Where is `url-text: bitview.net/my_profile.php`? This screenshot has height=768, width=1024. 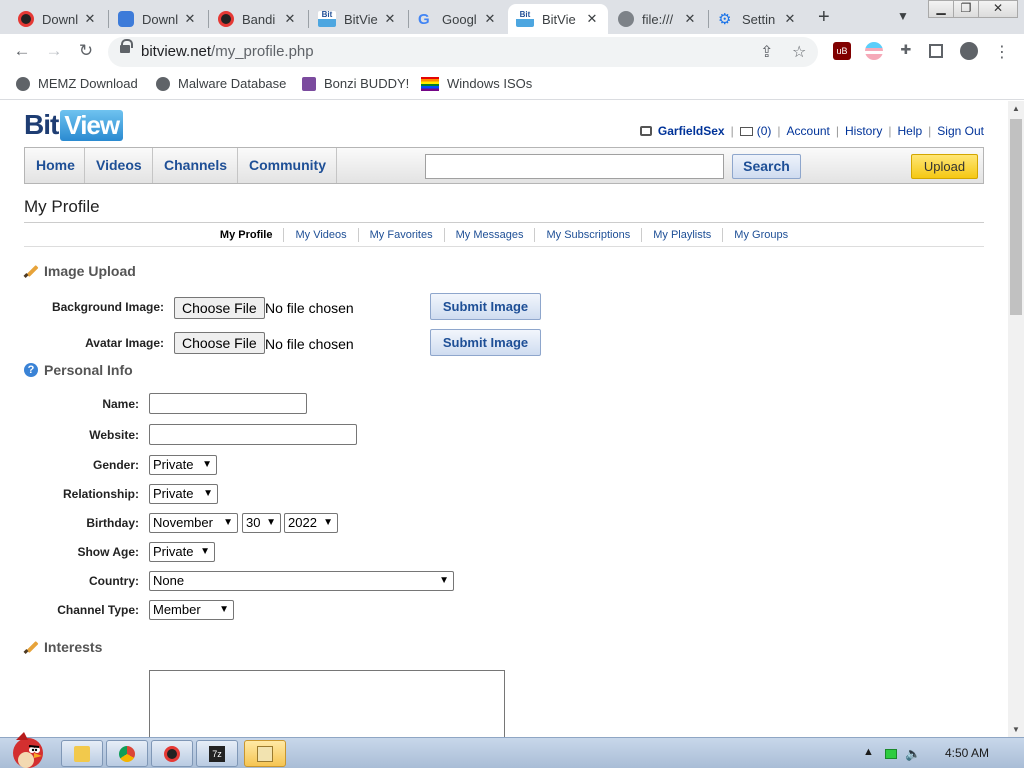
url-text: bitview.net/my_profile.php is located at coordinates (227, 51).